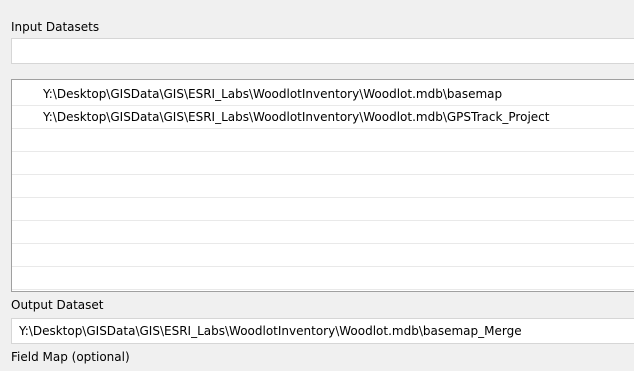 Image resolution: width=634 pixels, height=371 pixels. Describe the element at coordinates (55, 27) in the screenshot. I see `input-datasets-label: Input Datasets` at that location.